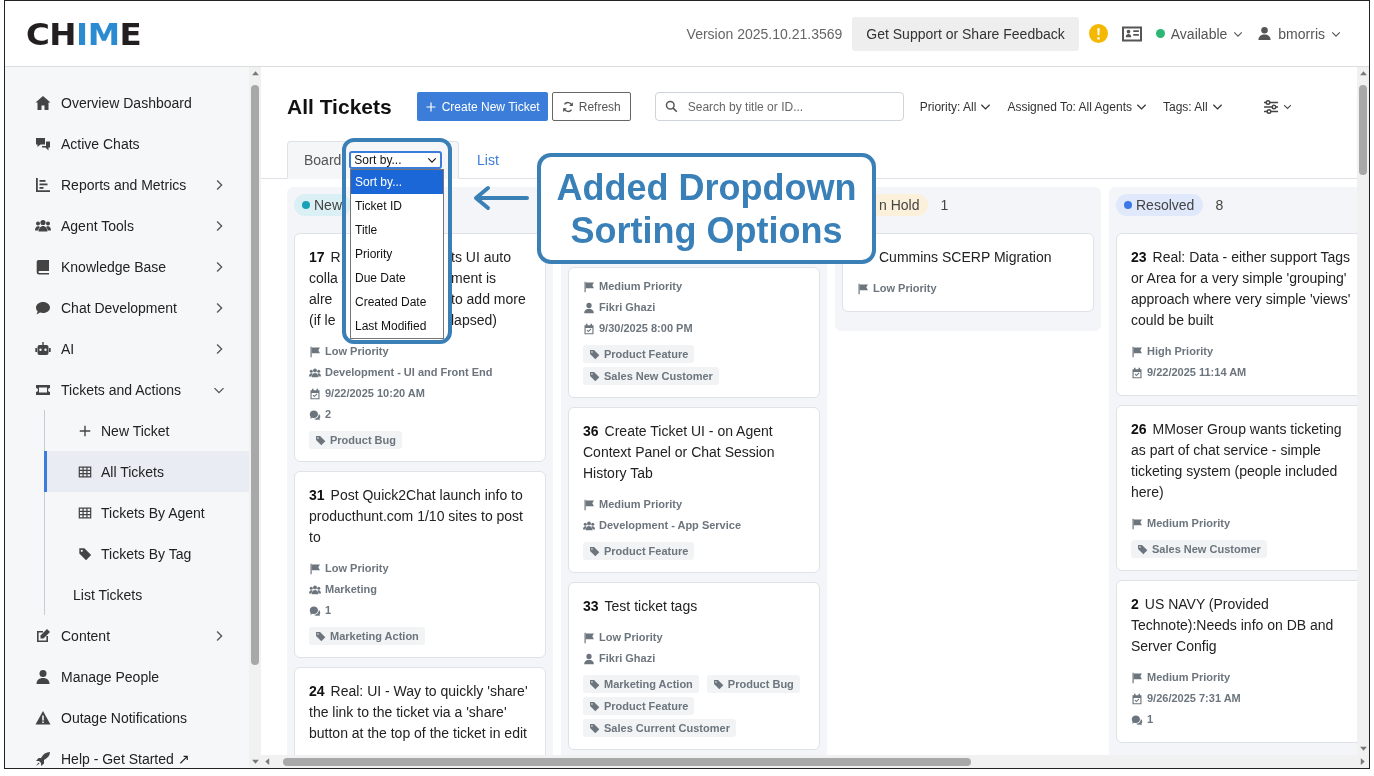 The width and height of the screenshot is (1374, 776). I want to click on sidebar-item: Agent Tools, so click(127, 225).